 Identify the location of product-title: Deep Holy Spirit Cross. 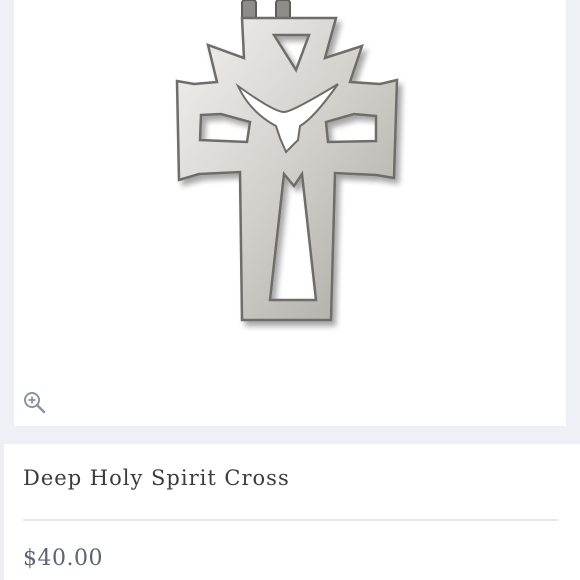
(156, 478).